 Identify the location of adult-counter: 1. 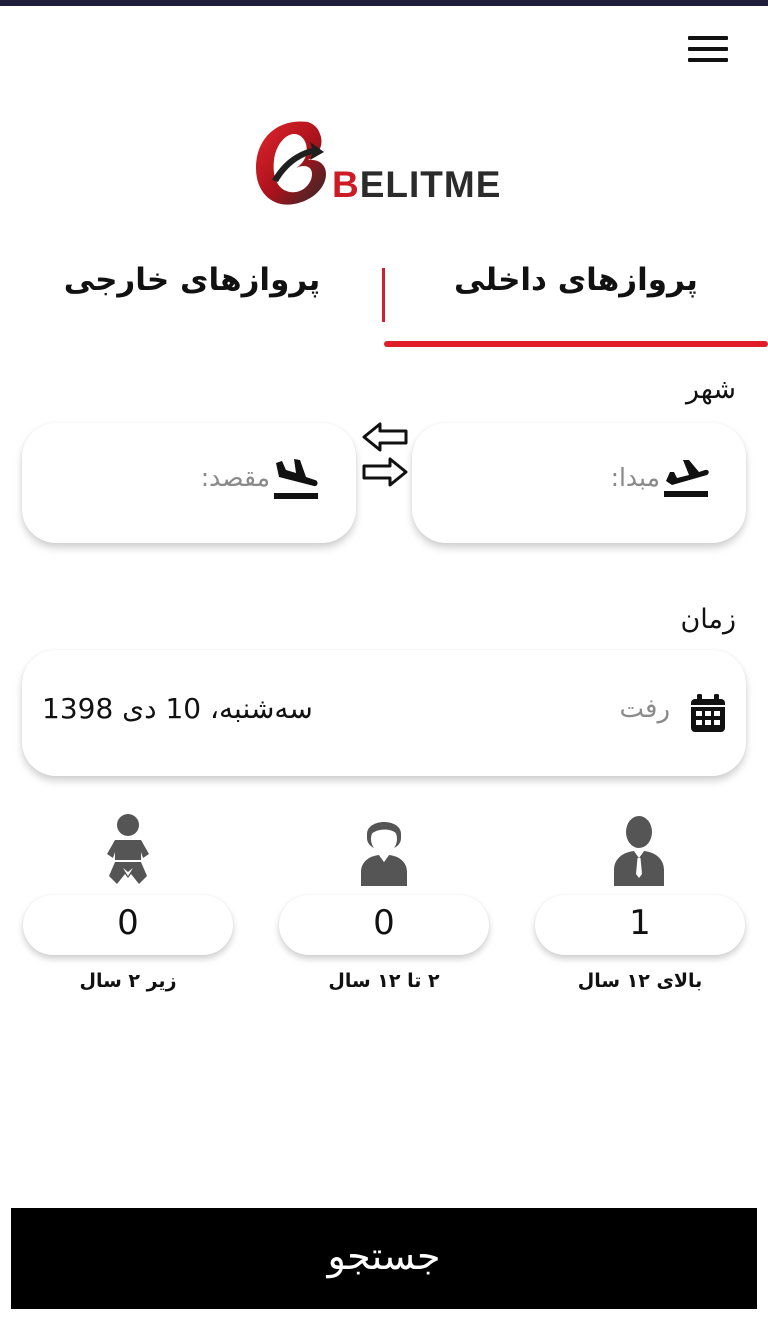
(640, 925).